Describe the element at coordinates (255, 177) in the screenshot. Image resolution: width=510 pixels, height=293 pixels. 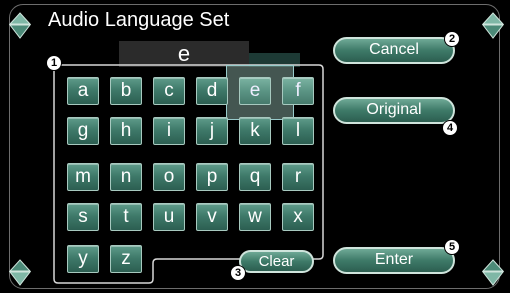
I see `key-q: q` at that location.